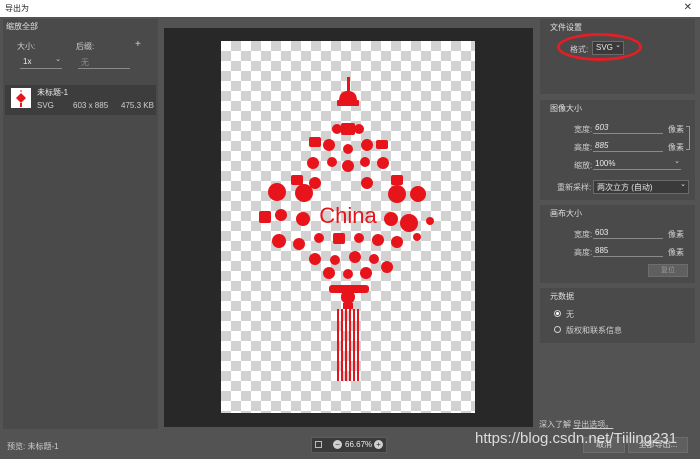 The height and width of the screenshot is (459, 700). I want to click on window-titlebar: 导出为 ✕, so click(350, 8).